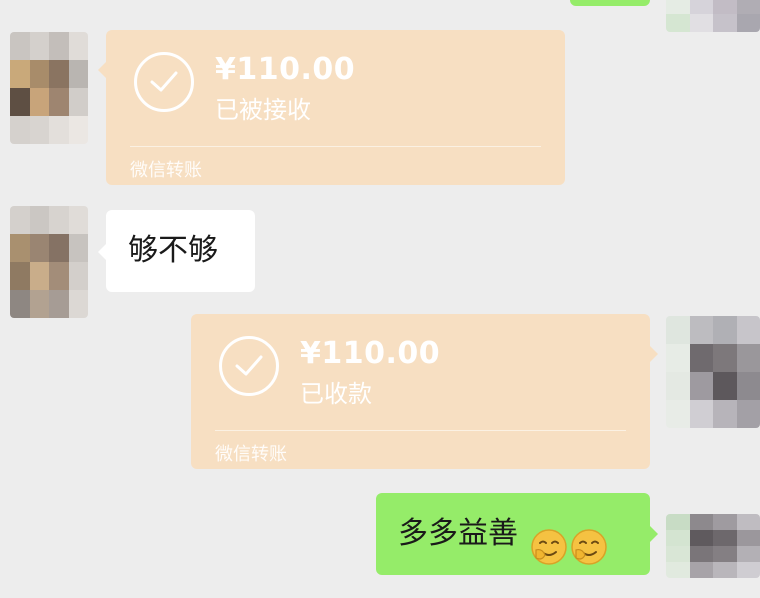 The width and height of the screenshot is (760, 598). What do you see at coordinates (610, 3) in the screenshot?
I see `previous-message-bubble-edge` at bounding box center [610, 3].